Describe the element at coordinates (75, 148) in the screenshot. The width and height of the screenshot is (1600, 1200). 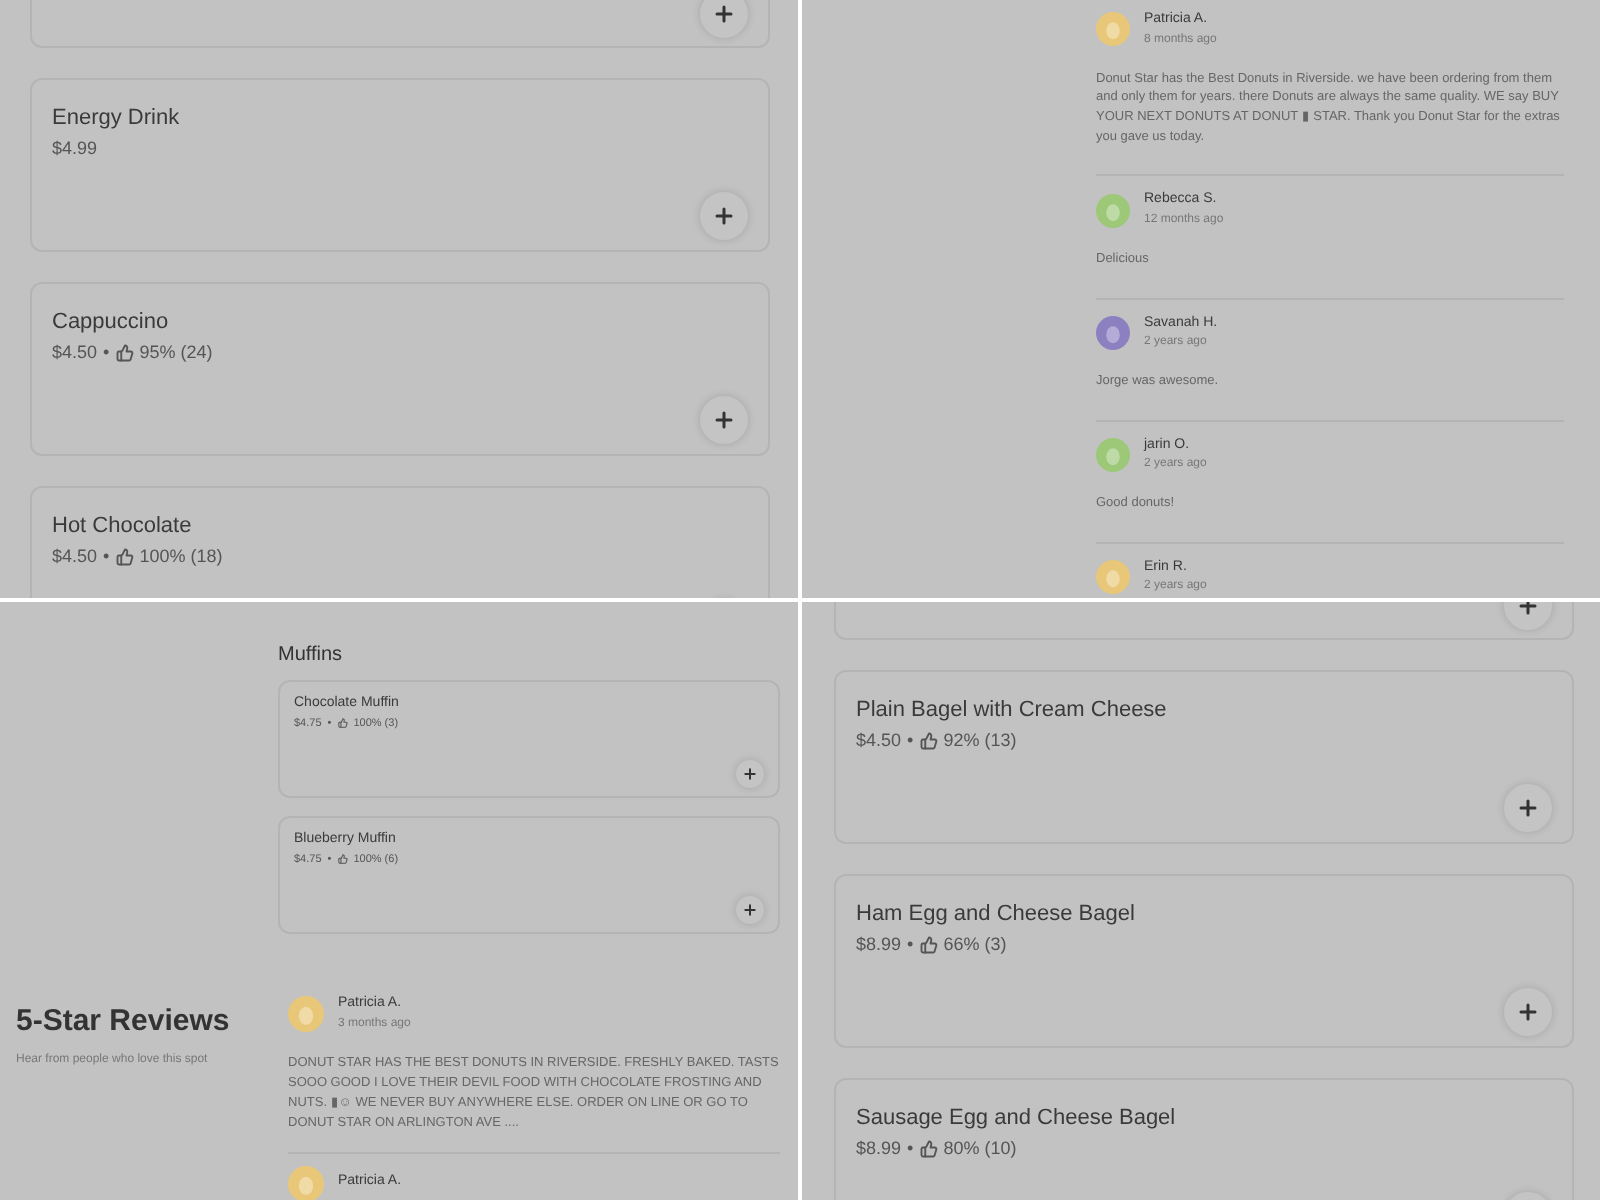
I see `item-price: $4.99` at that location.